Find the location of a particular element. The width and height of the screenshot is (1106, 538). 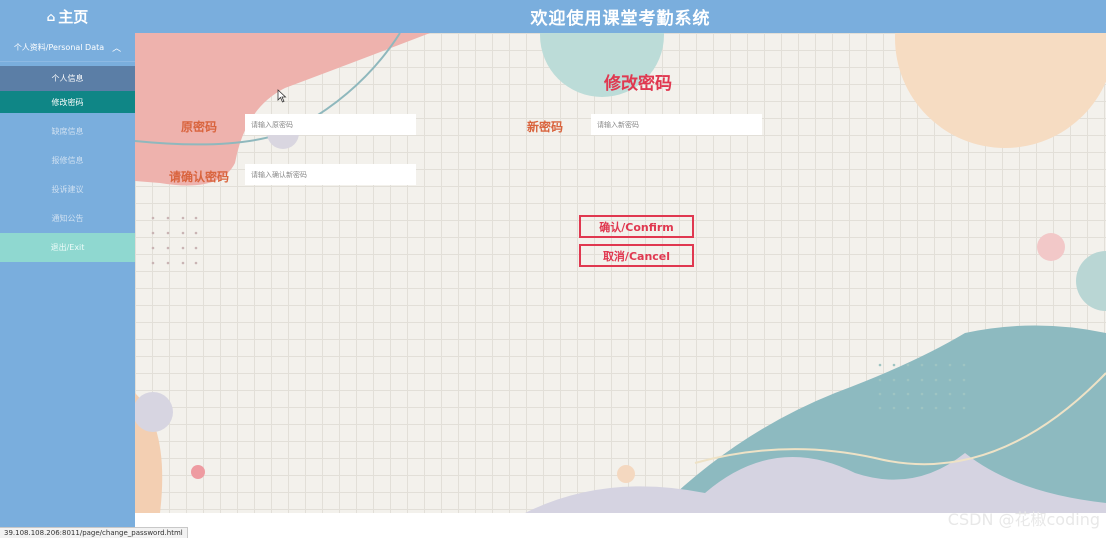

home-link: ⌂ 主页 is located at coordinates (67, 16).